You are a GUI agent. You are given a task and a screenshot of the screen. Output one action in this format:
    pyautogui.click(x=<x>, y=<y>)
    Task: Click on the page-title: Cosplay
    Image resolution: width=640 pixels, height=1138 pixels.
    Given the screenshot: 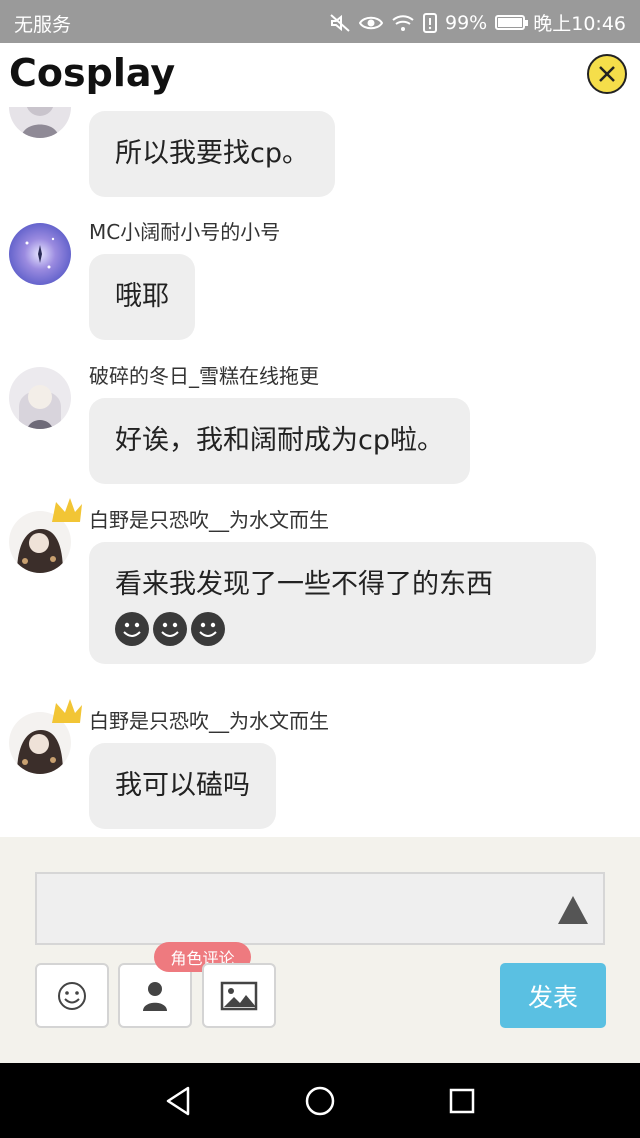 What is the action you would take?
    pyautogui.click(x=92, y=73)
    